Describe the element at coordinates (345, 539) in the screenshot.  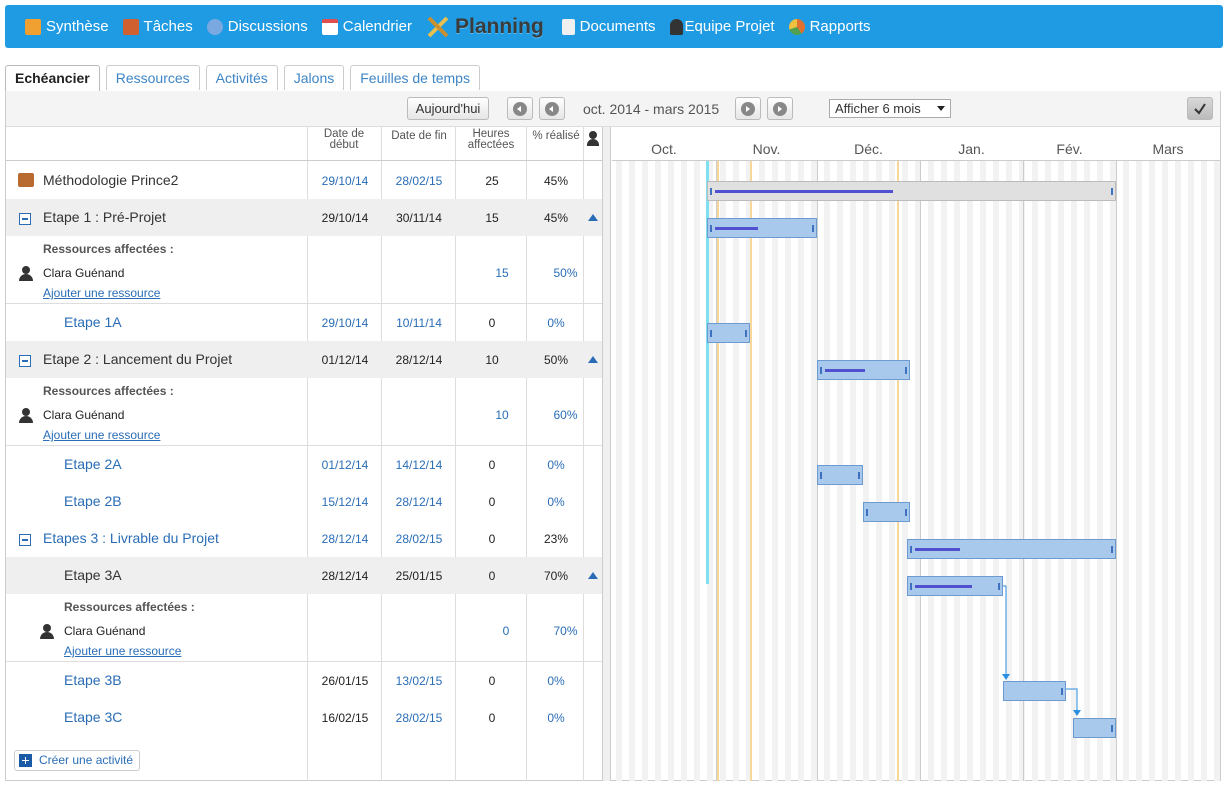
I see `task-start: 28/12/14` at that location.